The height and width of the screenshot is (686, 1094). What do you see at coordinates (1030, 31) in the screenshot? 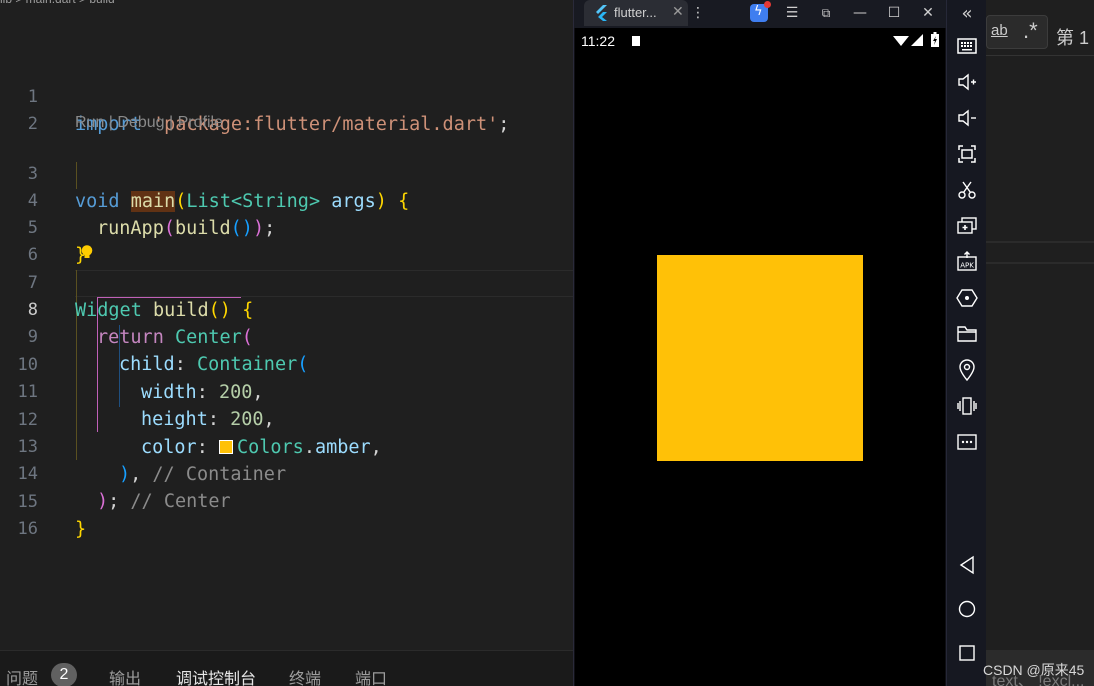
I see `regex-icon: .*` at bounding box center [1030, 31].